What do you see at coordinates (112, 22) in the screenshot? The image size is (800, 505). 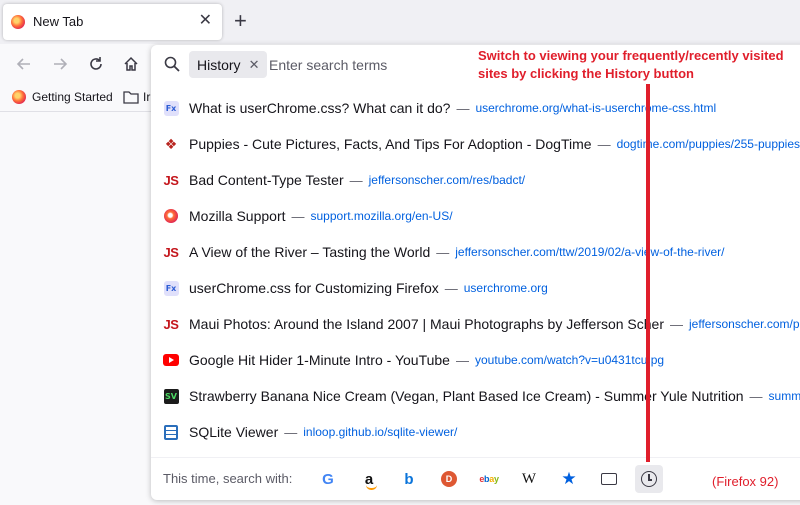 I see `tab-new-tab: New Tab ✕` at bounding box center [112, 22].